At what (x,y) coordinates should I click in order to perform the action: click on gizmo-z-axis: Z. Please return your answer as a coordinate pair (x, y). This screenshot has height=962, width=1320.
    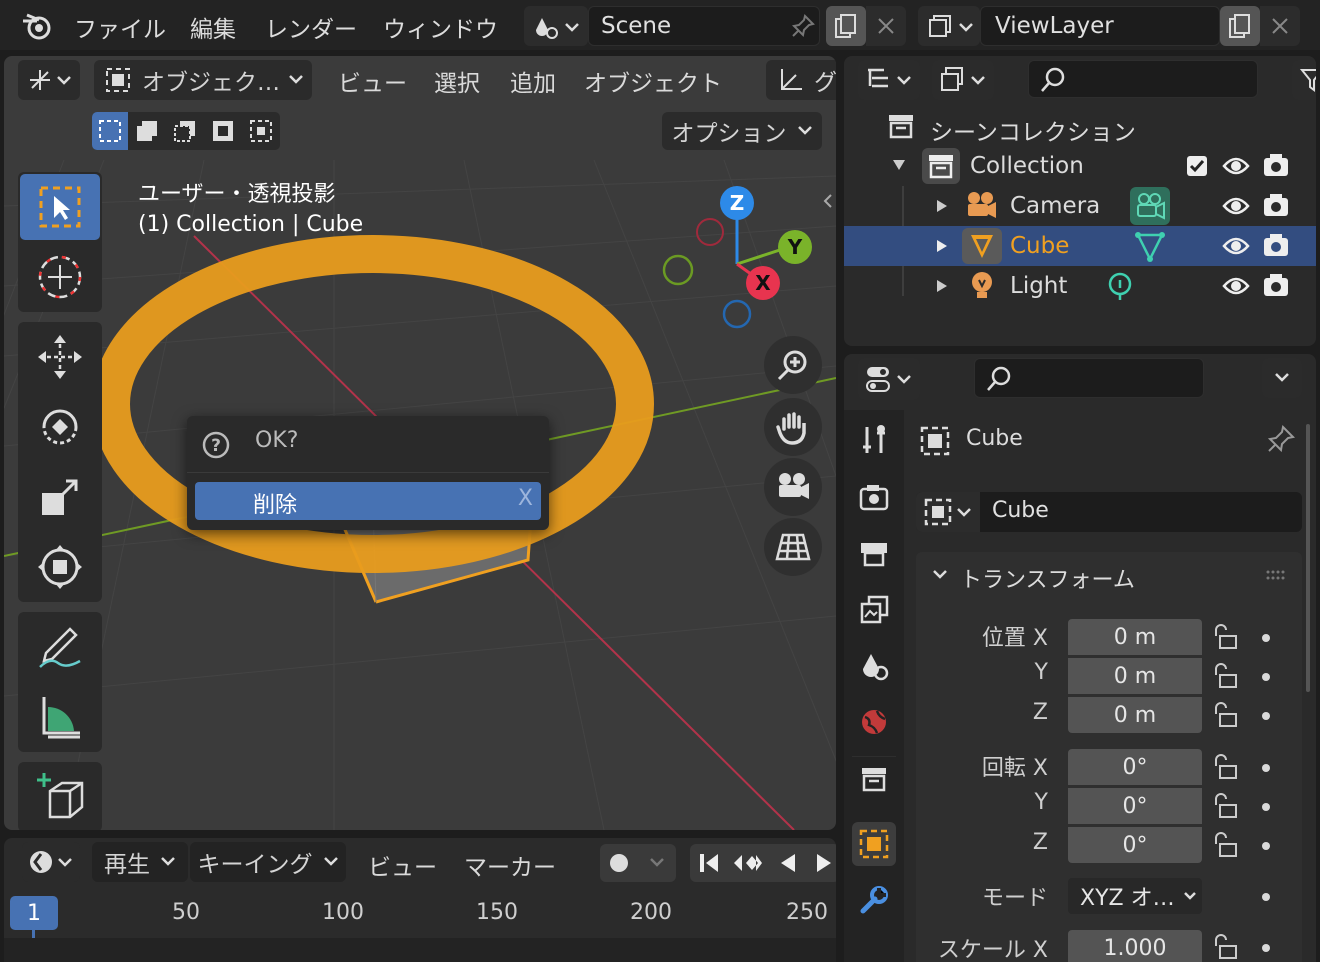
    Looking at the image, I should click on (737, 203).